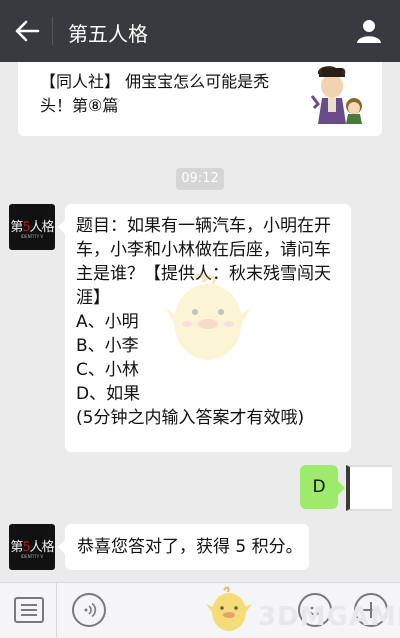  What do you see at coordinates (52, 31) in the screenshot?
I see `header-divider` at bounding box center [52, 31].